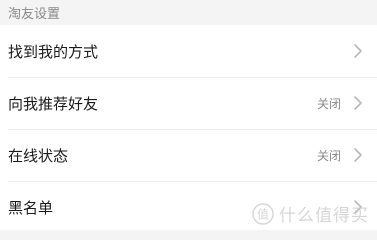 The image size is (377, 240). What do you see at coordinates (38, 155) in the screenshot?
I see `row-label: 在线状态` at bounding box center [38, 155].